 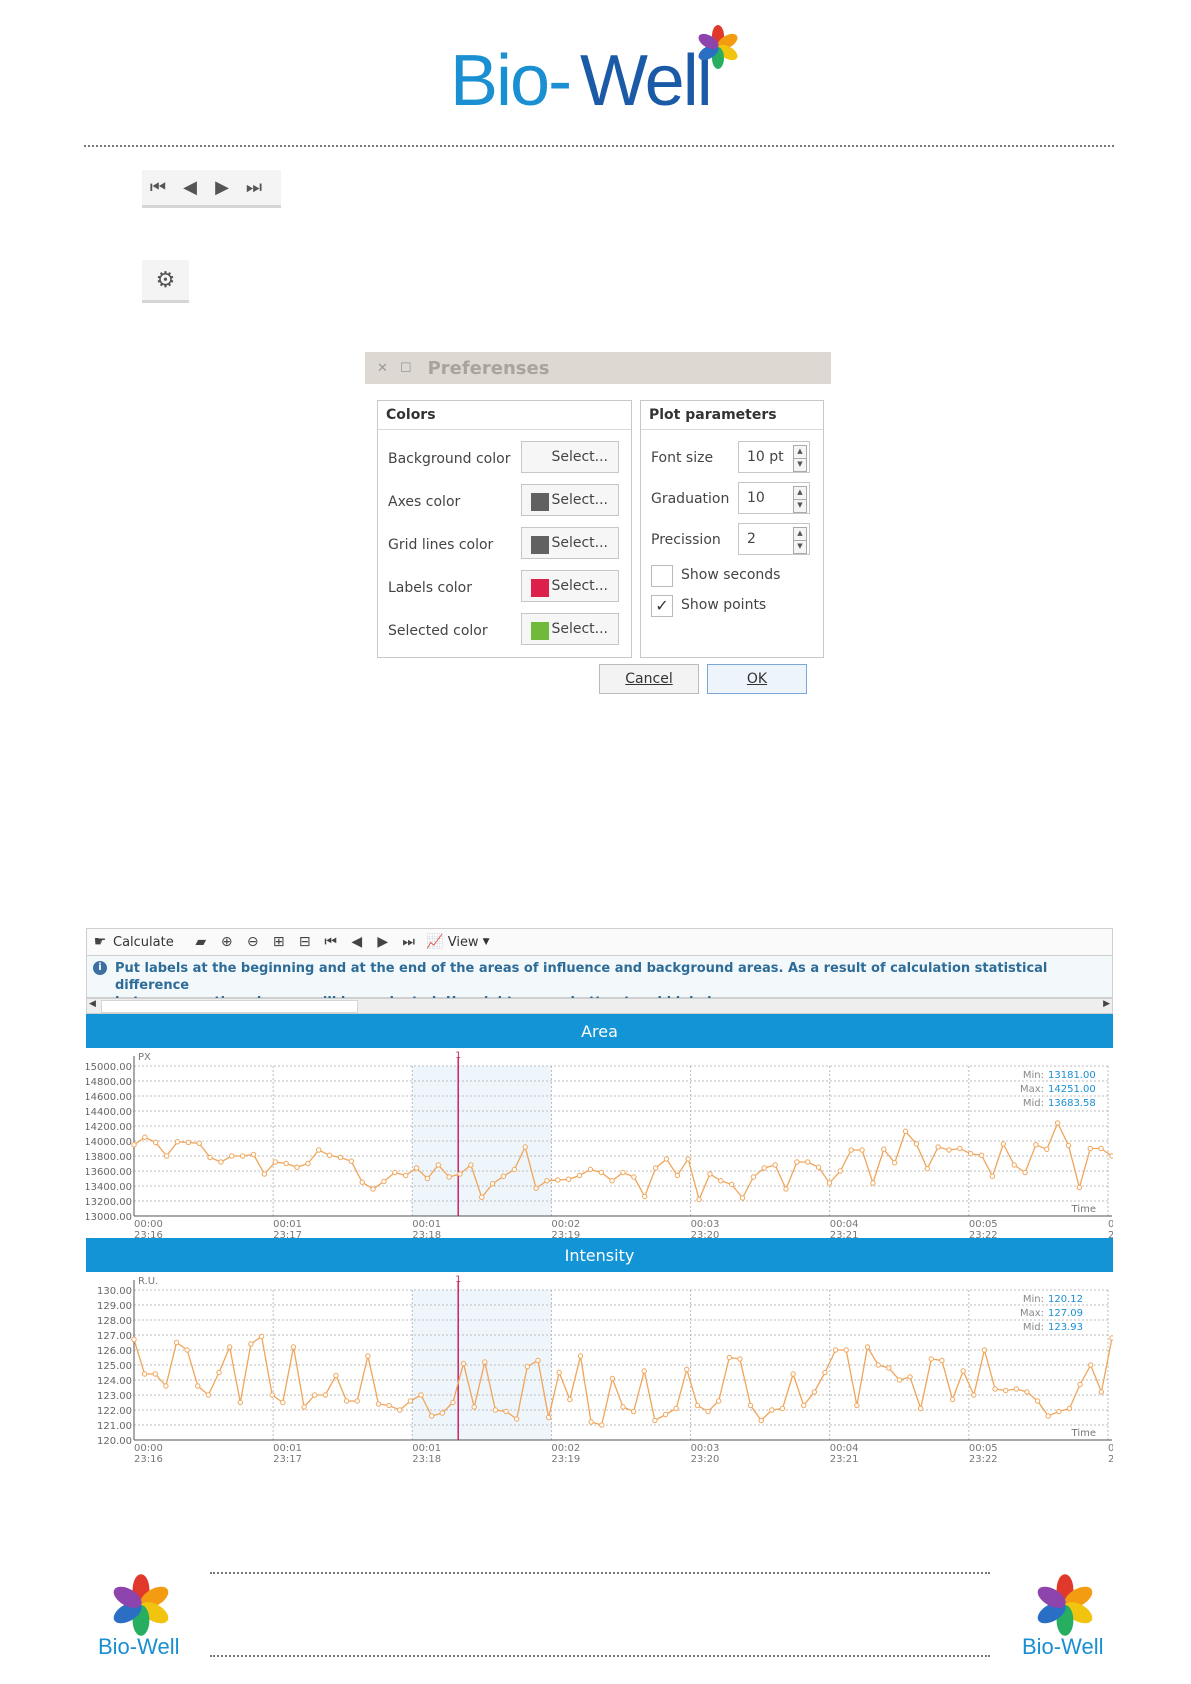 I want to click on precision-spinbox: 2 ▲ ▼, so click(x=774, y=539).